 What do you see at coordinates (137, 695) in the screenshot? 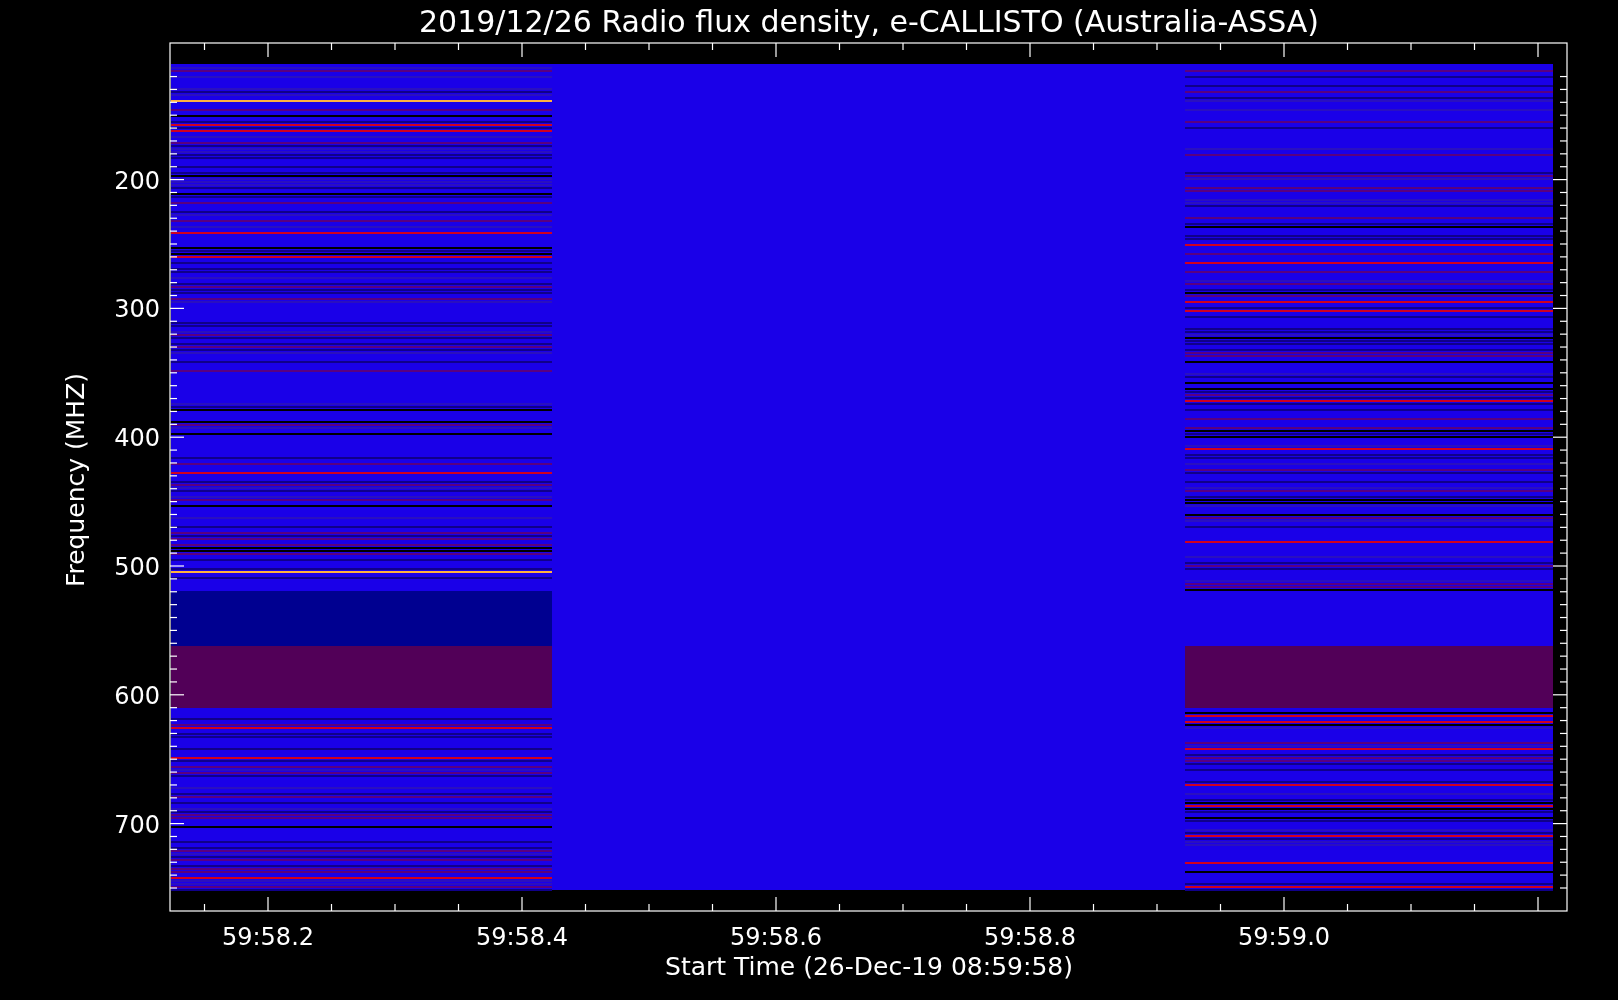
I see `axis-tick-label: 600` at bounding box center [137, 695].